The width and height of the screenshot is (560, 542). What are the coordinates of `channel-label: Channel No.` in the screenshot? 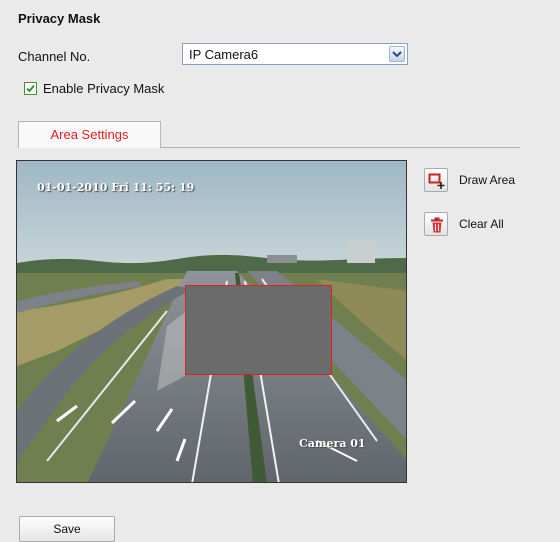 It's located at (54, 56).